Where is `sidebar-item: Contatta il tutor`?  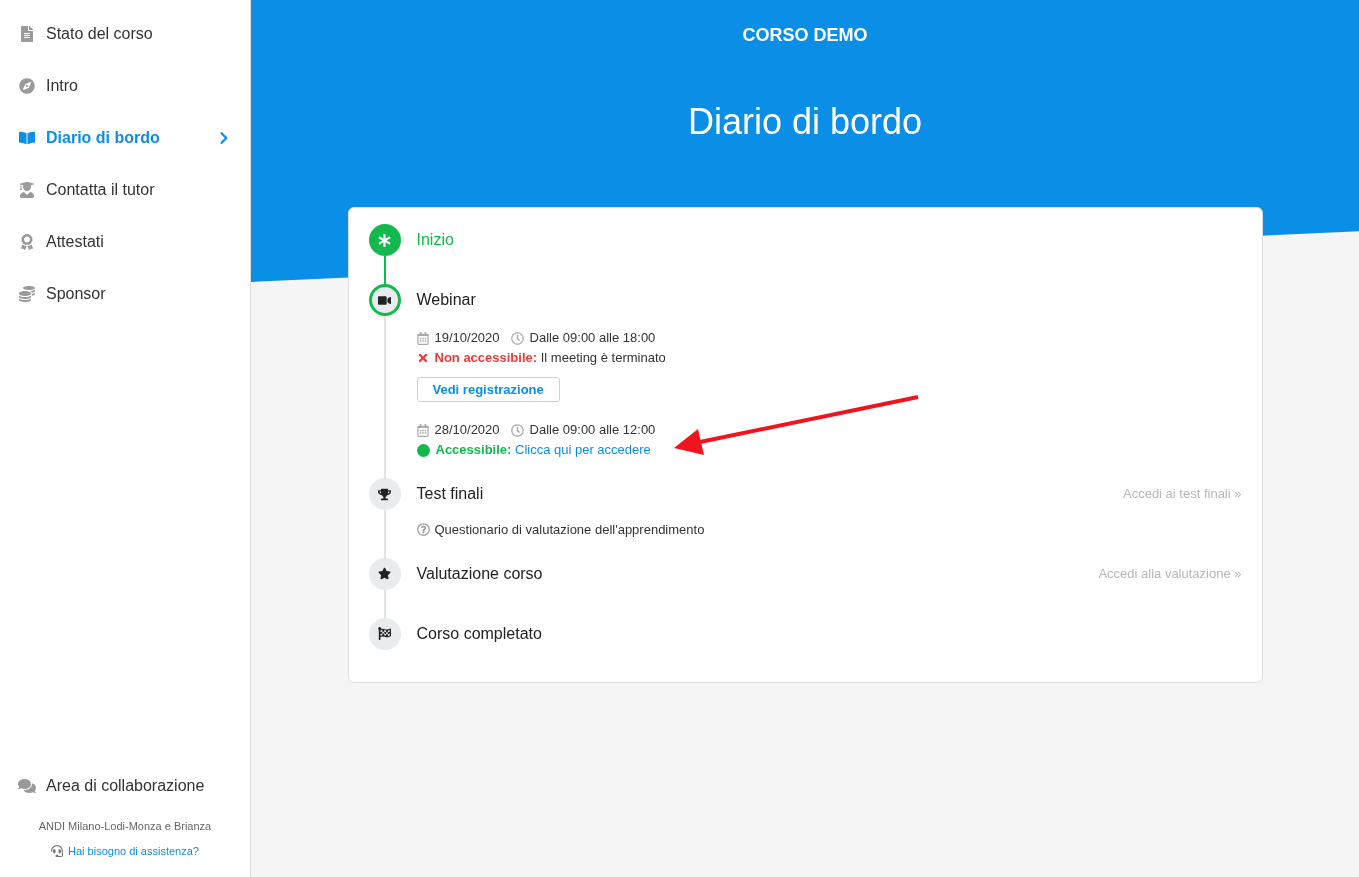
sidebar-item: Contatta il tutor is located at coordinates (125, 190).